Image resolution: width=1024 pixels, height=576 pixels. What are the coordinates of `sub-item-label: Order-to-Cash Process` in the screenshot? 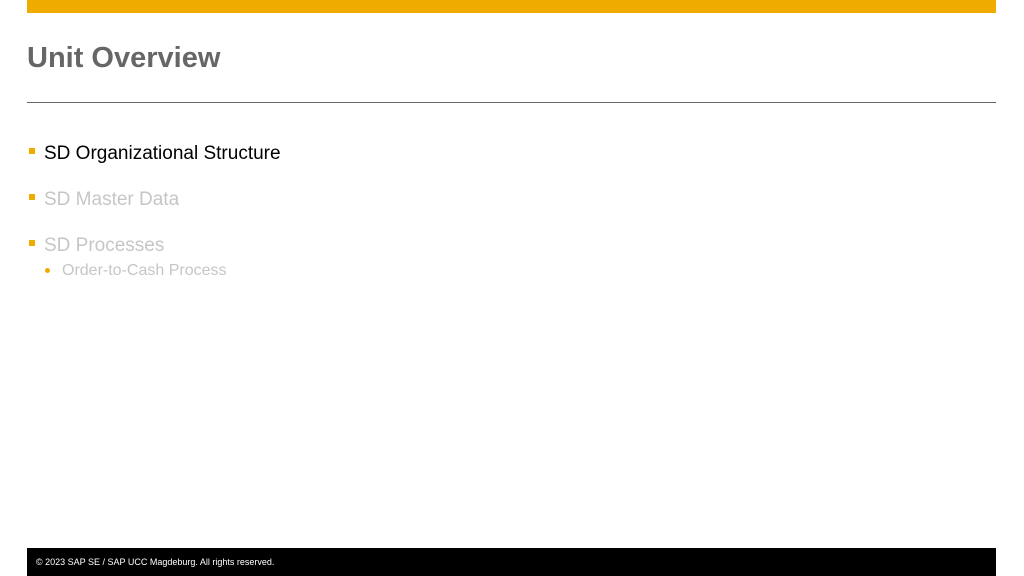 It's located at (144, 270).